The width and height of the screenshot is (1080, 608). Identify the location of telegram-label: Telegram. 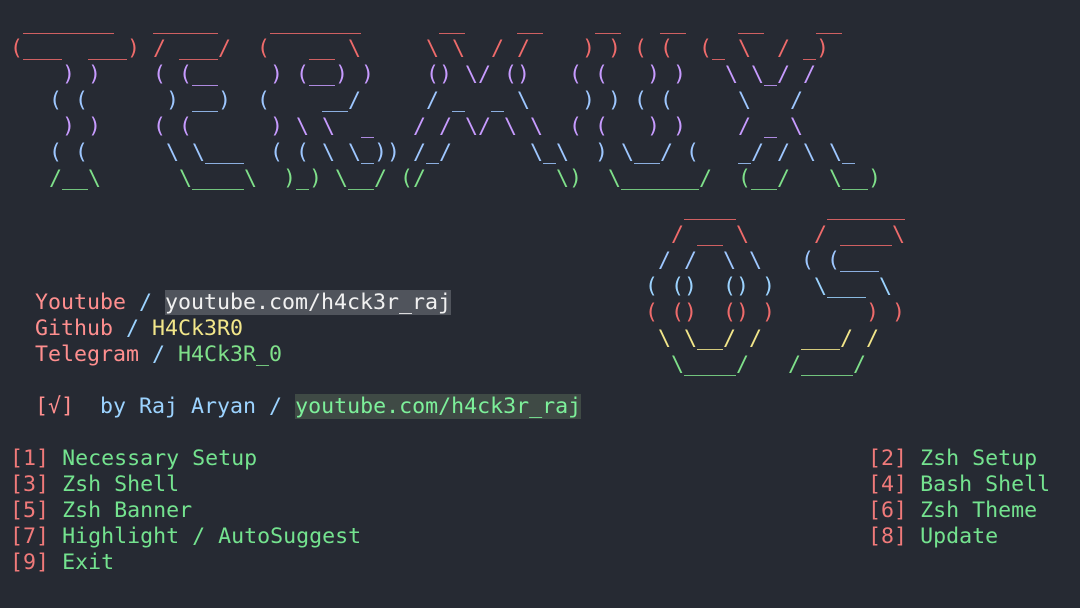
(87, 354).